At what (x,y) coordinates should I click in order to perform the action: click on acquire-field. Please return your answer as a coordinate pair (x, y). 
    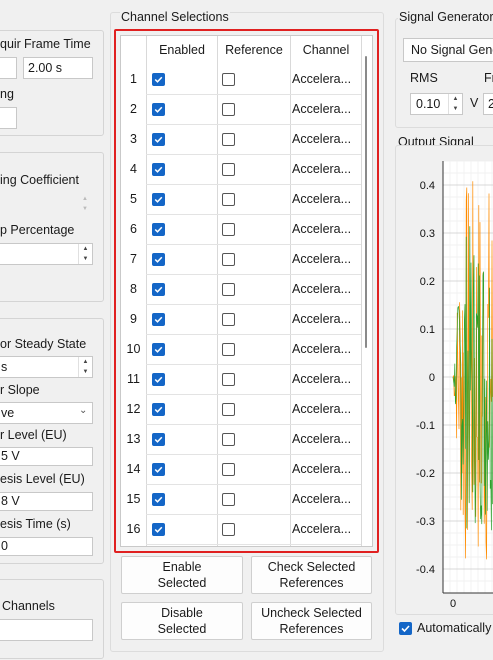
    Looking at the image, I should click on (8, 68).